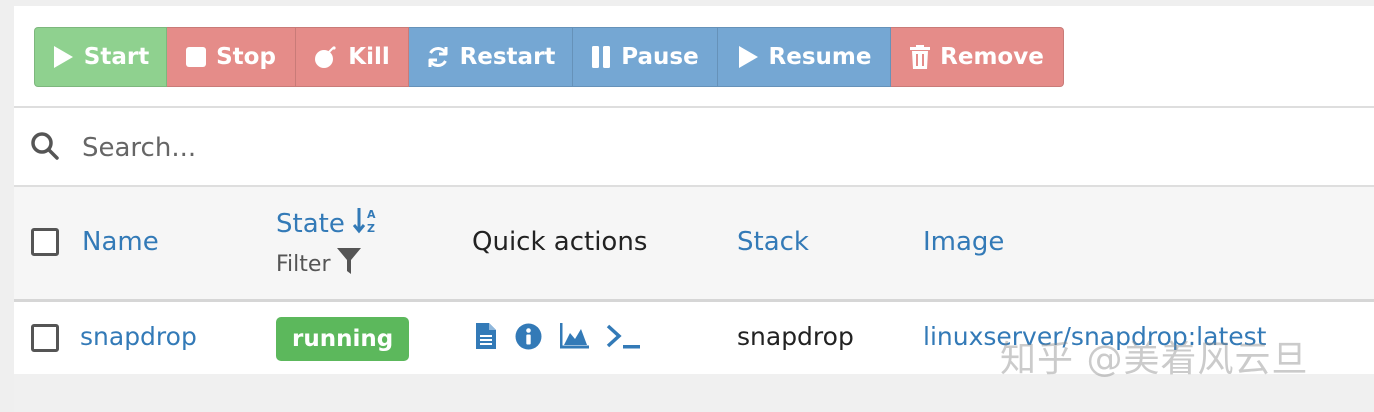 The width and height of the screenshot is (1374, 412). Describe the element at coordinates (660, 57) in the screenshot. I see `pause-label: Pause` at that location.